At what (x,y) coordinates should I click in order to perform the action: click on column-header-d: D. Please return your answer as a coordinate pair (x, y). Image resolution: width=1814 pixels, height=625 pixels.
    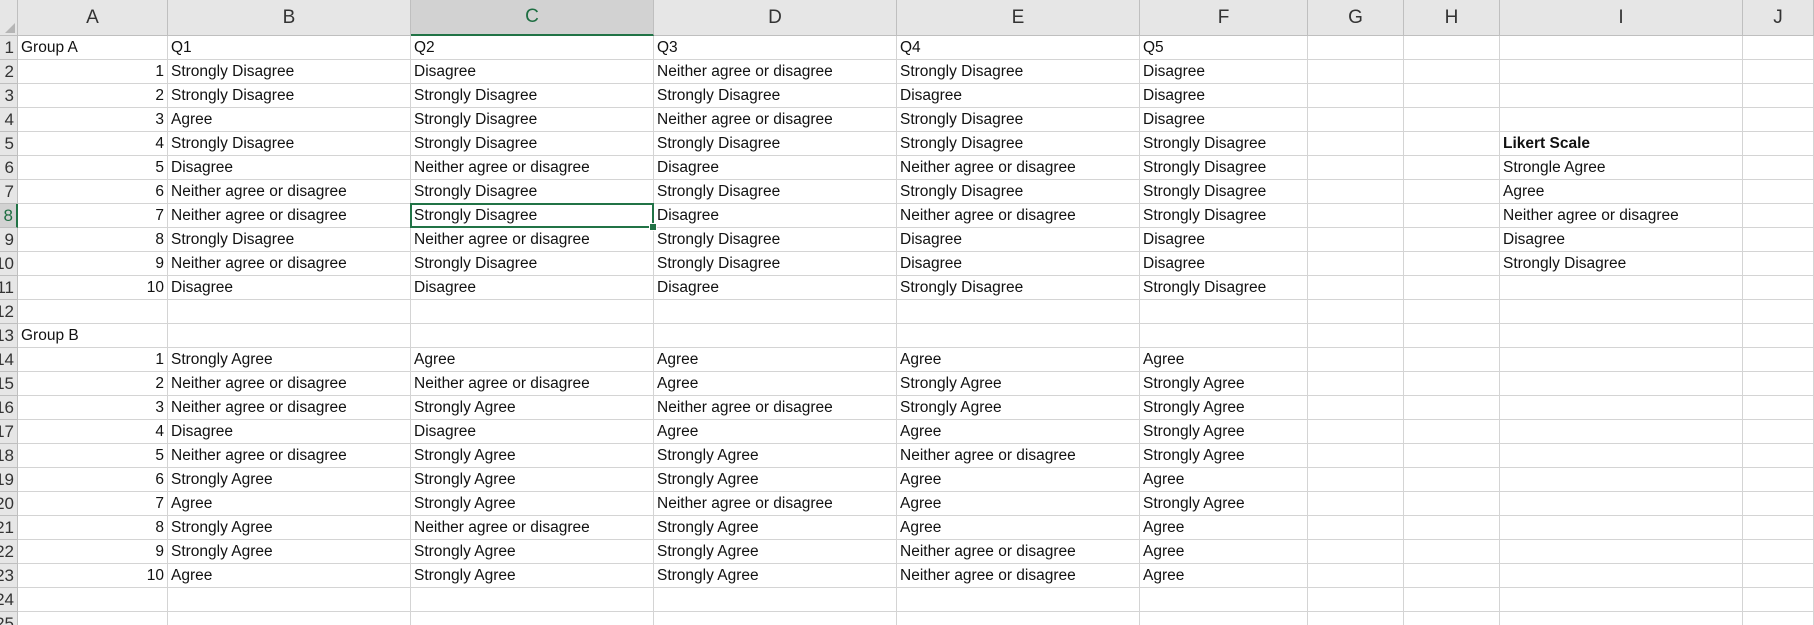
    Looking at the image, I should click on (775, 18).